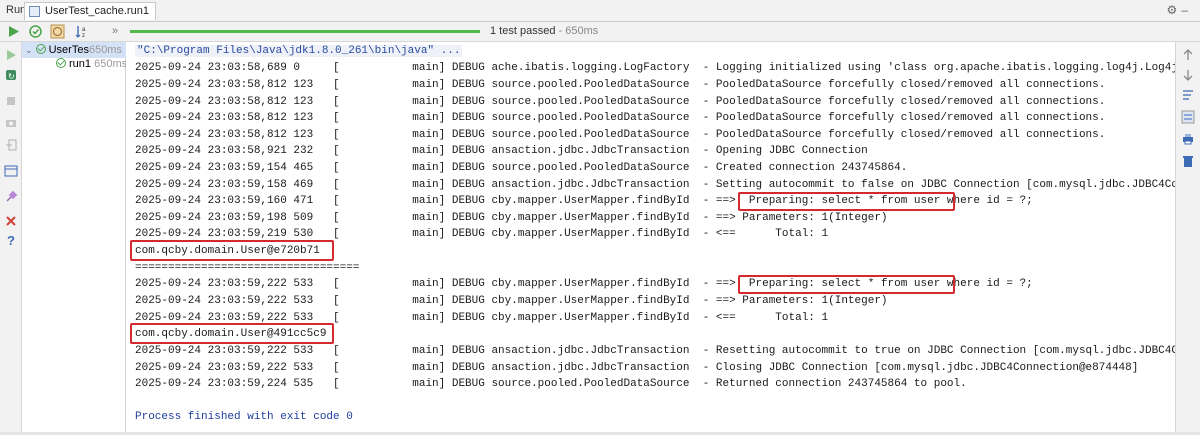  I want to click on run-config-tab: UserTest_cache.run1, so click(90, 11).